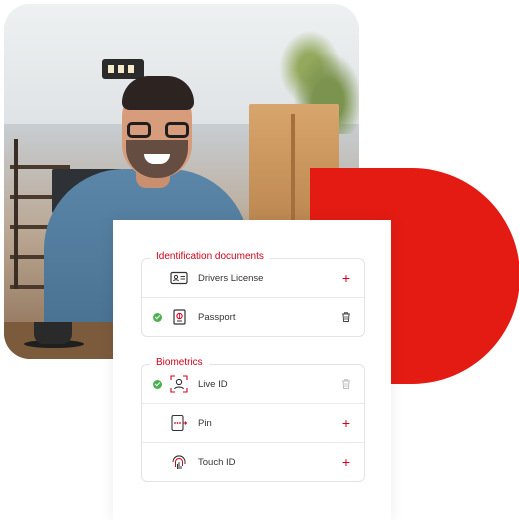 The width and height of the screenshot is (519, 520). I want to click on list-item-drivers-license: Drivers License +, so click(253, 278).